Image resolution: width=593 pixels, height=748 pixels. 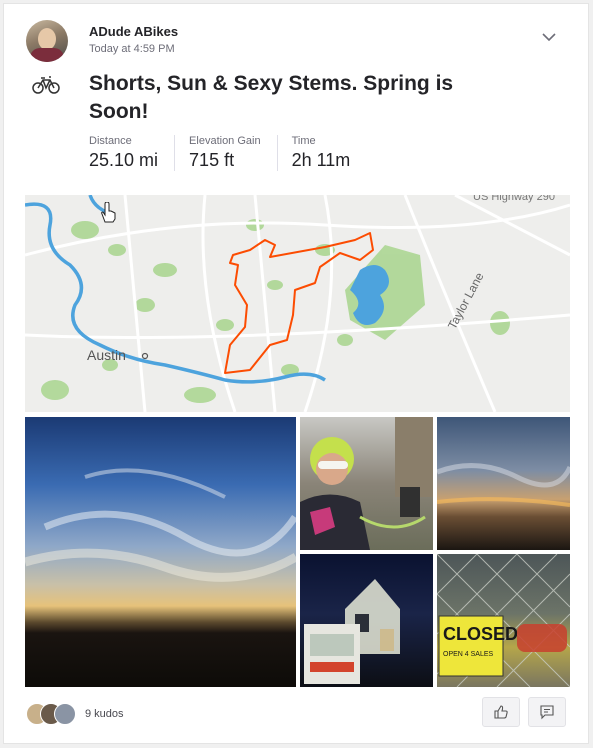 I want to click on map-label-highway: US Highway 290, so click(x=514, y=199).